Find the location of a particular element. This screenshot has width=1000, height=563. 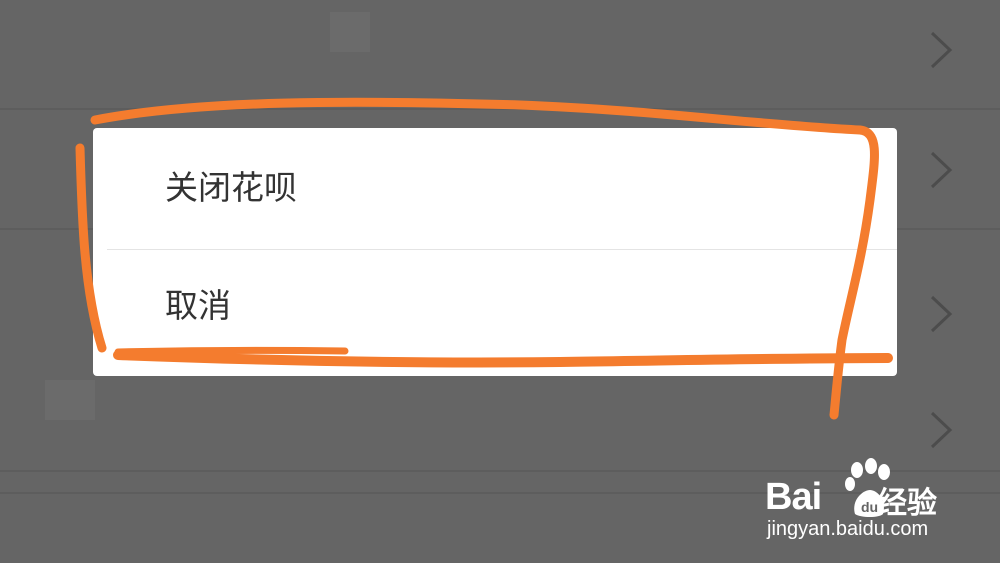

watermark-url: jingyan.baidu.com is located at coordinates (848, 529).